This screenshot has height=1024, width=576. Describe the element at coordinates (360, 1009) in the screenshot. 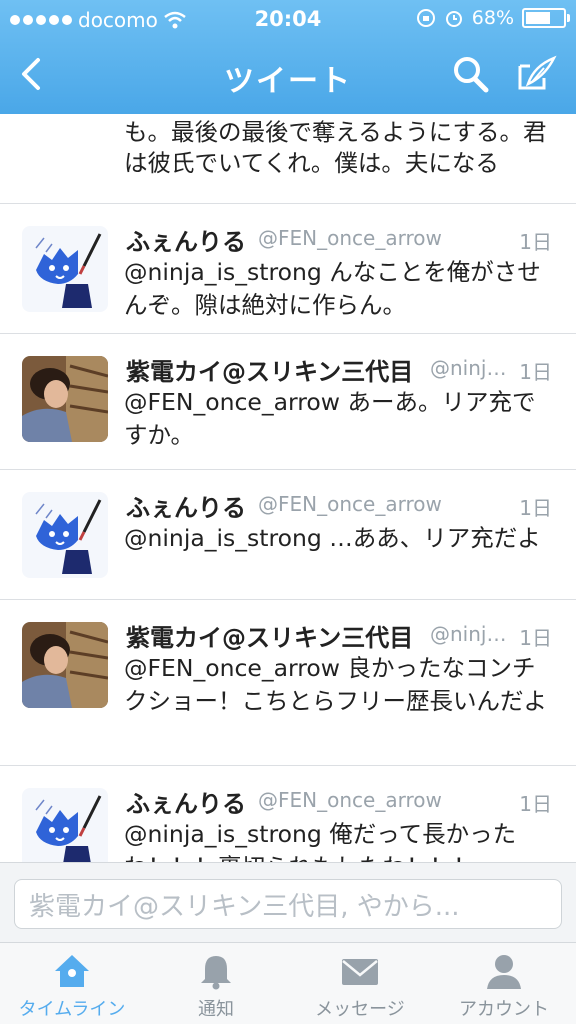

I see `tab-label: メッセージ` at that location.